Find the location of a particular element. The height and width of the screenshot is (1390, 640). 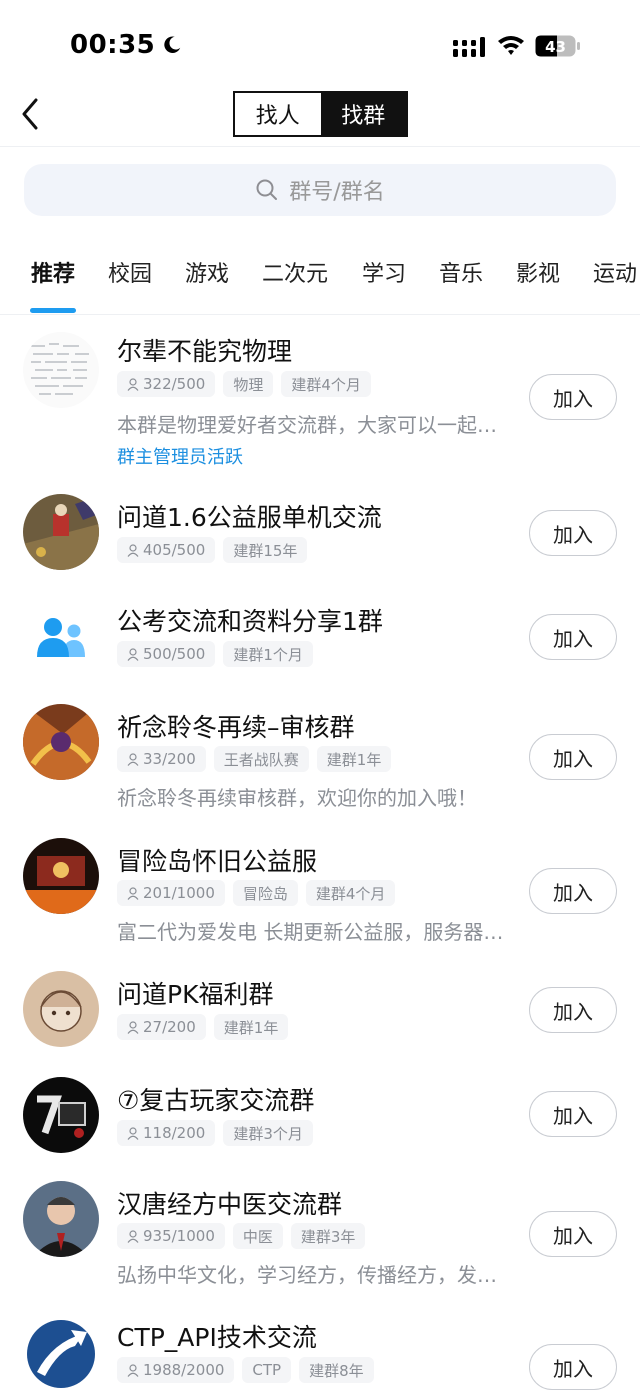

tab-recommend: 推荐 is located at coordinates (53, 272).